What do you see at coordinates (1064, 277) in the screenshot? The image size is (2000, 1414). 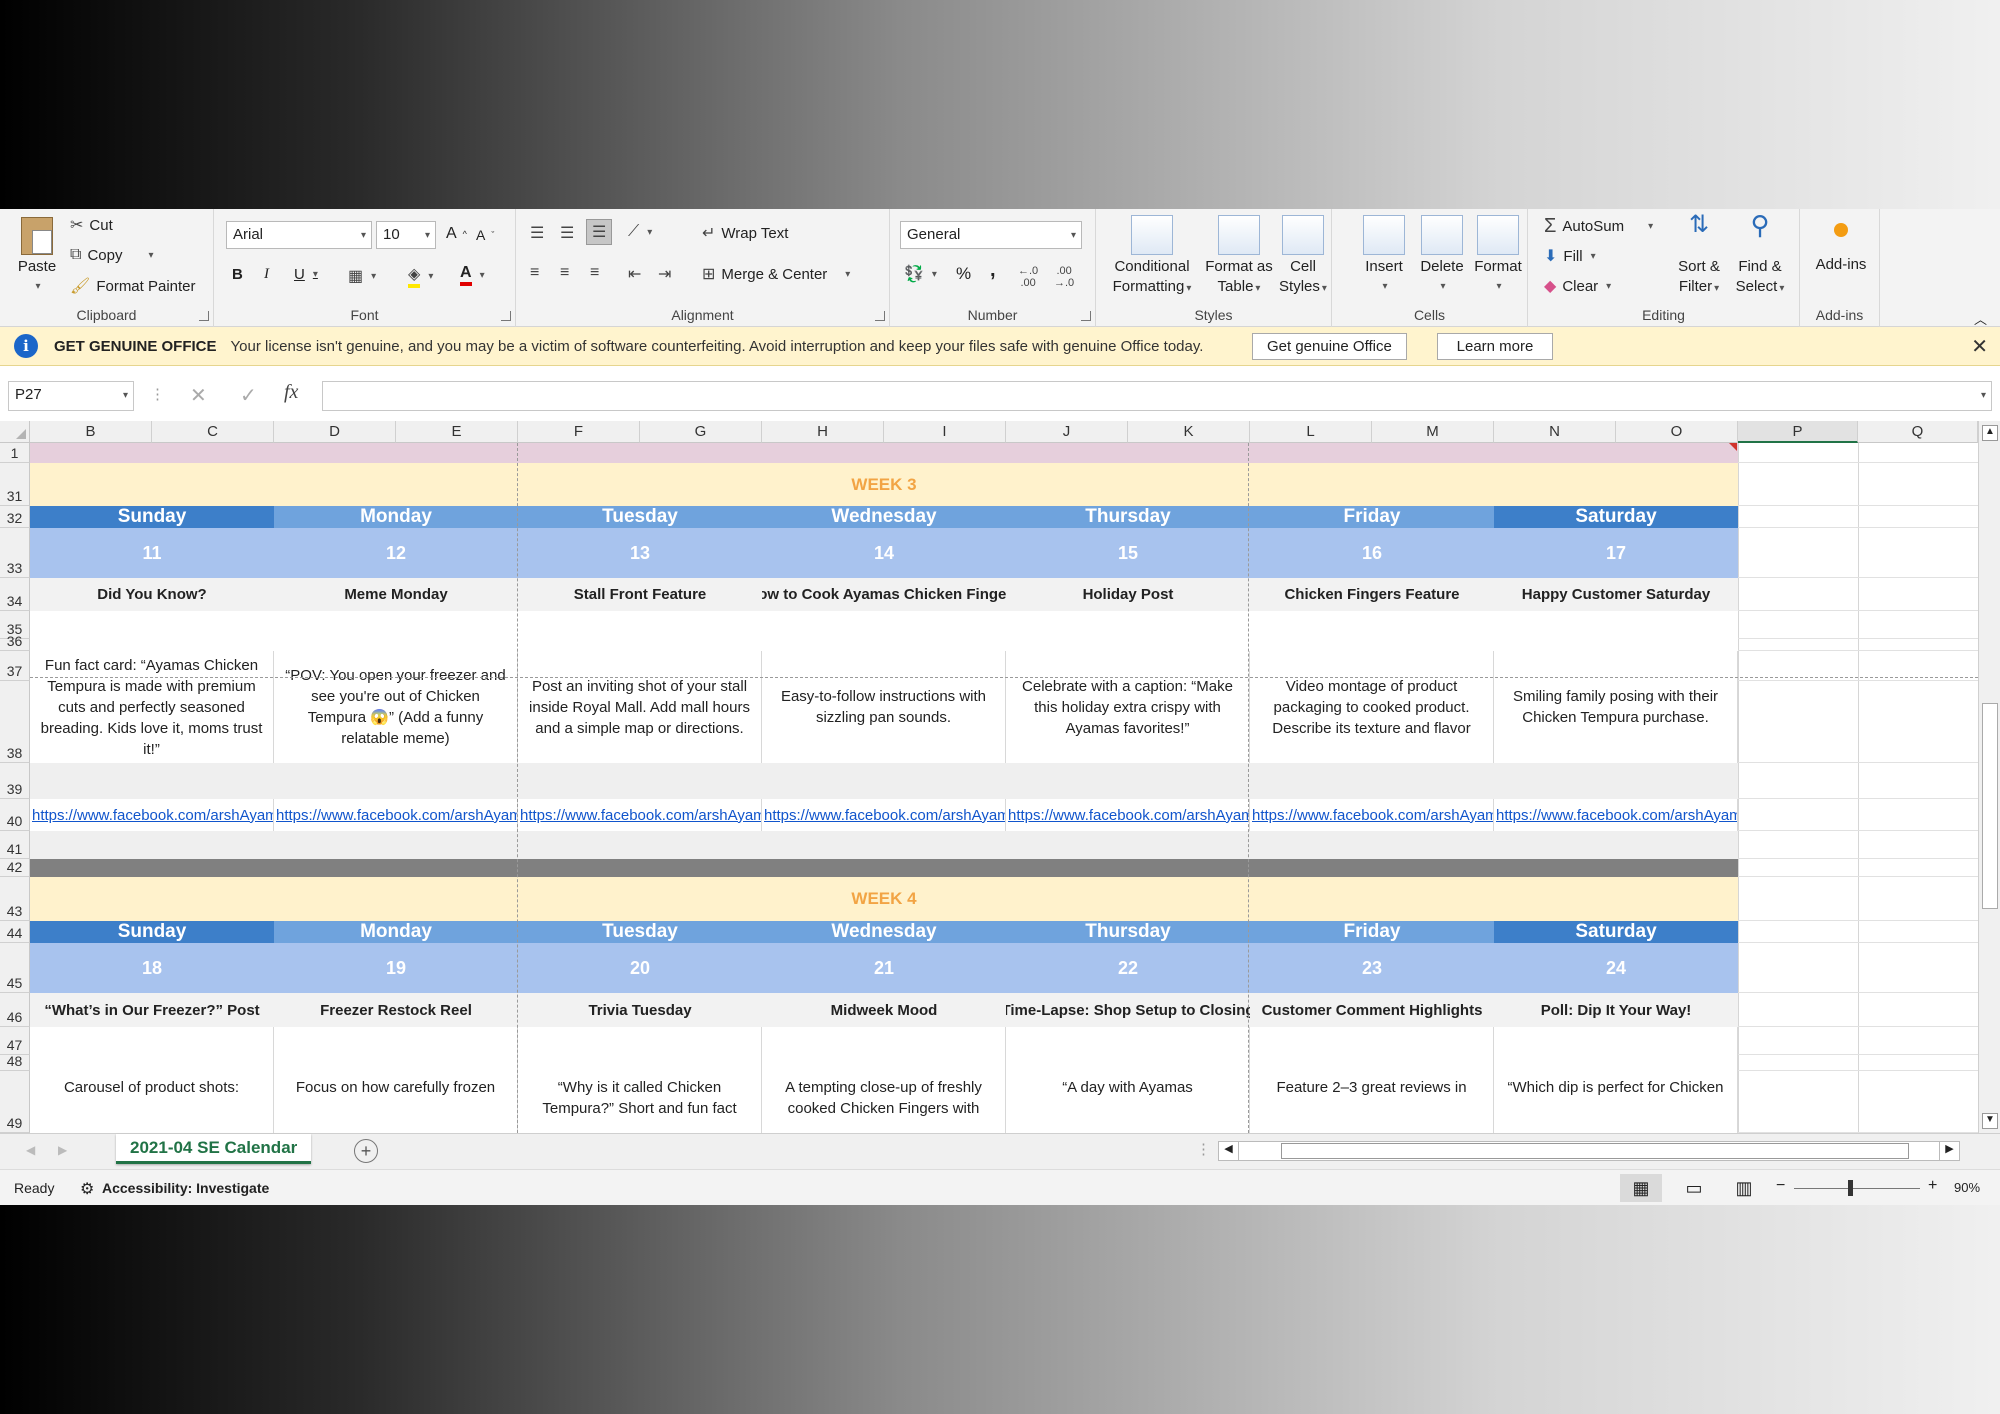 I see `decrease-decimal-button: .00 →.0` at bounding box center [1064, 277].